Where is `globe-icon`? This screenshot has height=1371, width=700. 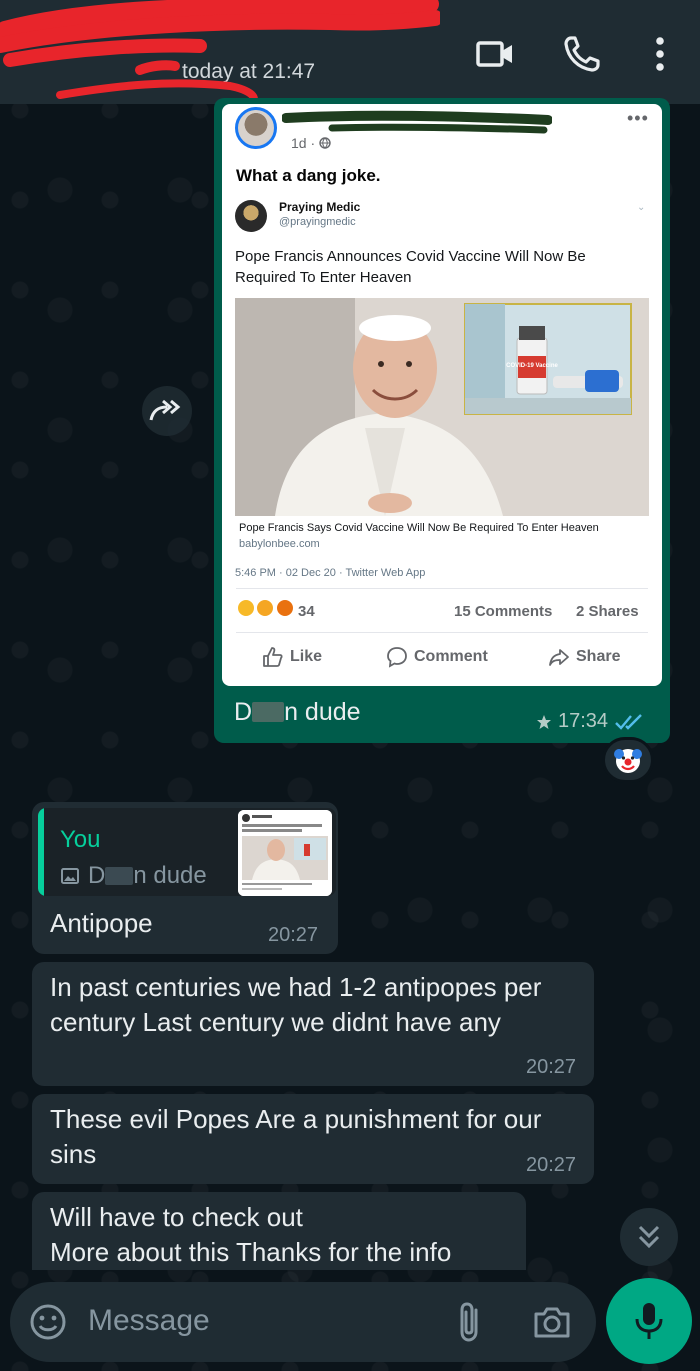
globe-icon is located at coordinates (325, 143).